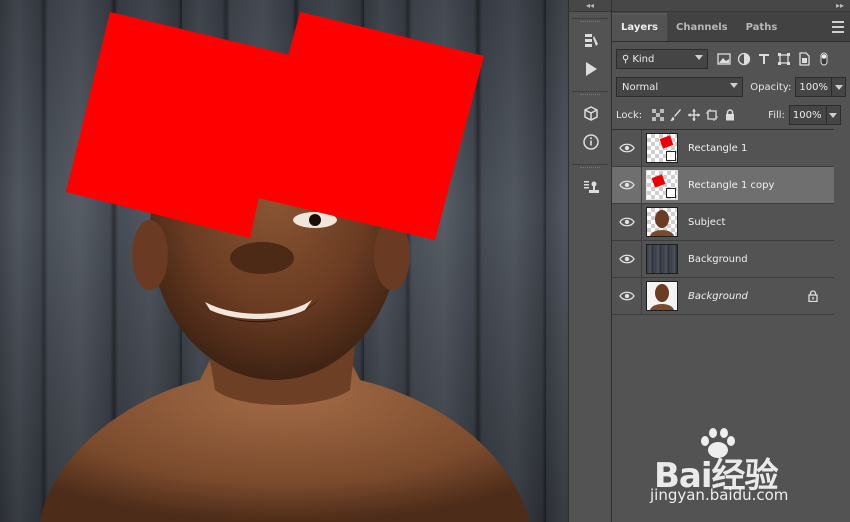  Describe the element at coordinates (707, 222) in the screenshot. I see `layer-name: Subject` at that location.